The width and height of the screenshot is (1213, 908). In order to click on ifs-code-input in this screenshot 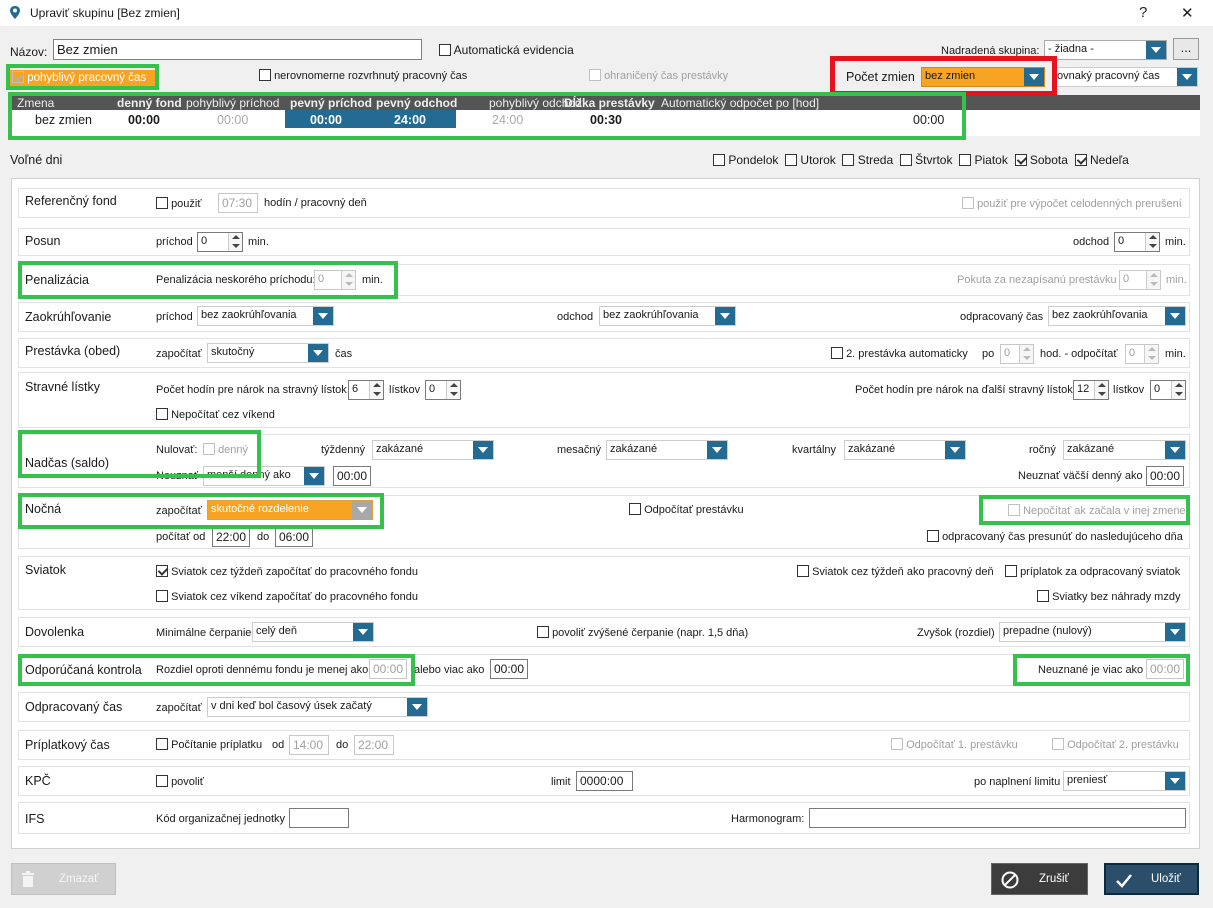, I will do `click(319, 818)`.